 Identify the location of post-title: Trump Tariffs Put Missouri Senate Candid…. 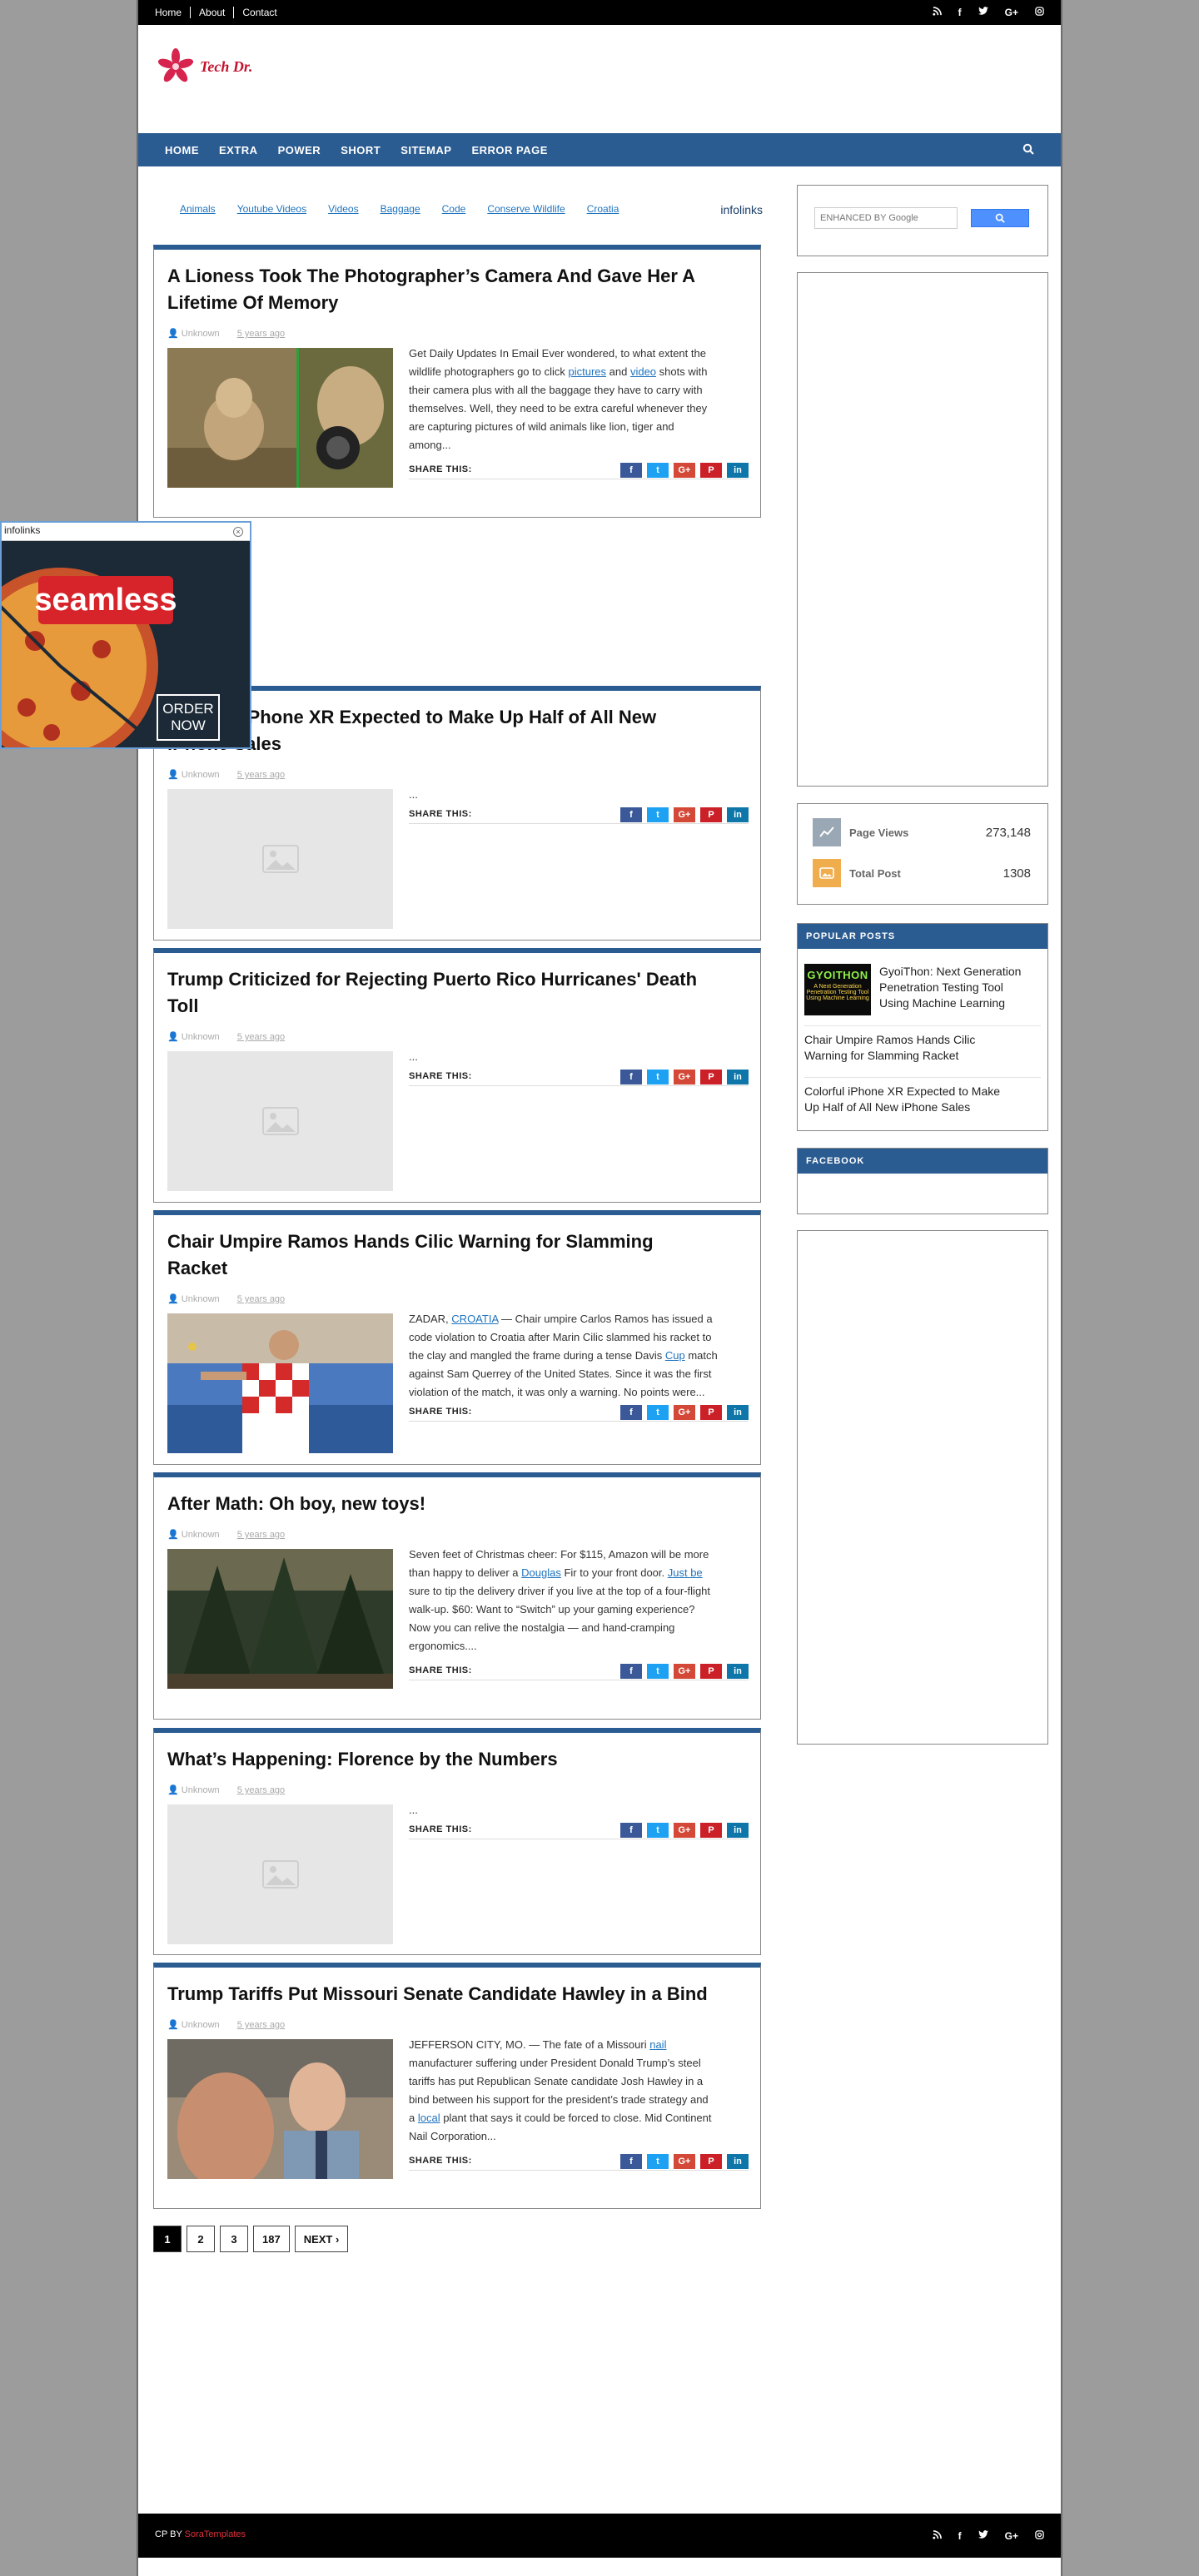
(454, 1995).